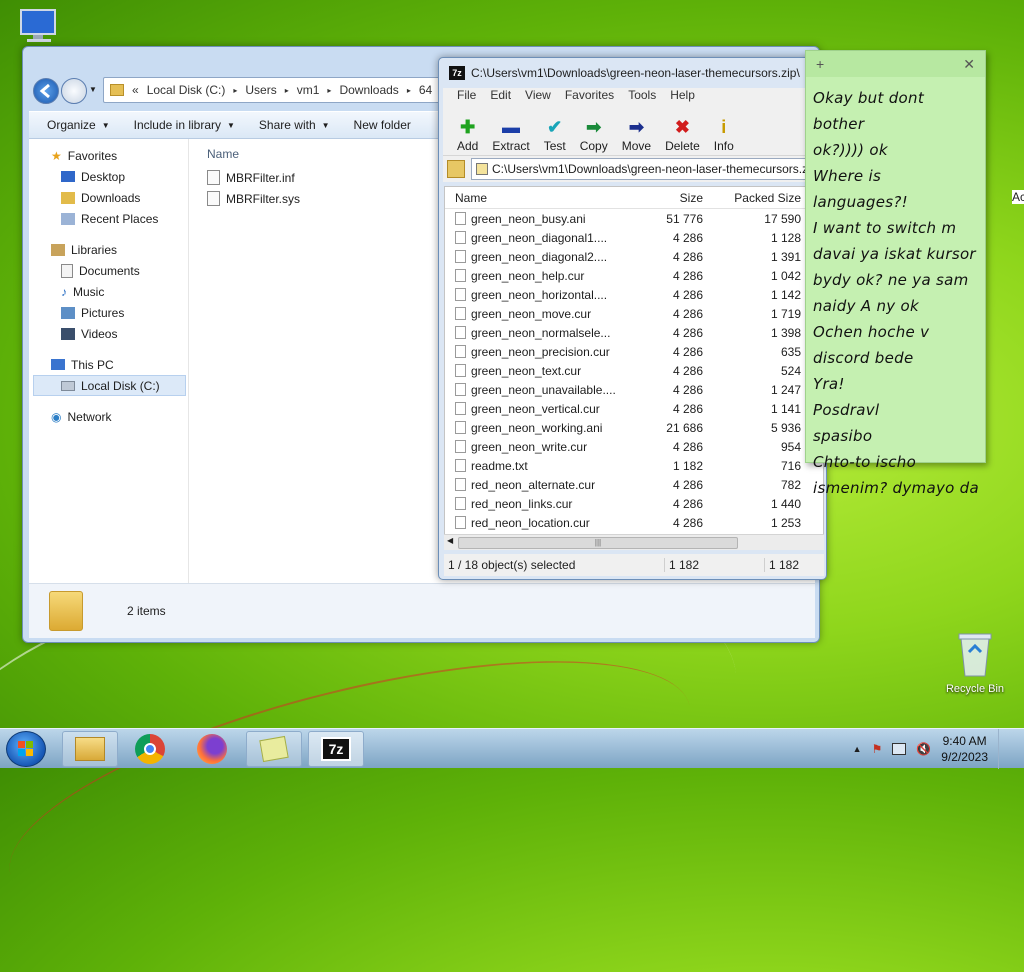 Image resolution: width=1024 pixels, height=972 pixels. What do you see at coordinates (274, 749) in the screenshot?
I see `taskbar-sticky-notes` at bounding box center [274, 749].